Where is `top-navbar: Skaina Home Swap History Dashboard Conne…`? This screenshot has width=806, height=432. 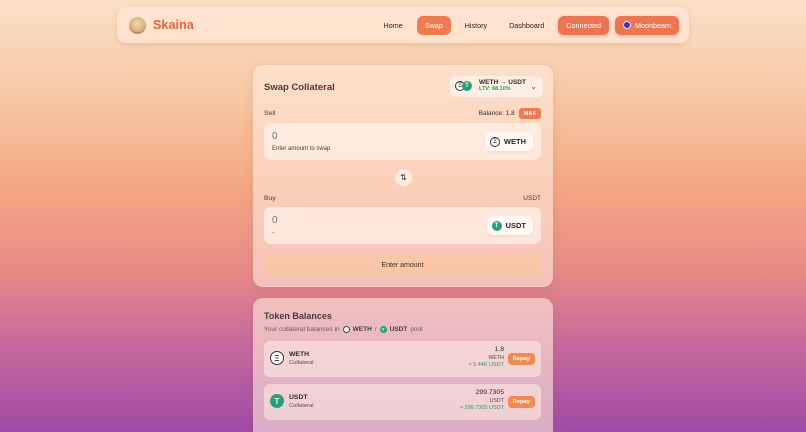
top-navbar: Skaina Home Swap History Dashboard Conne… is located at coordinates (403, 25).